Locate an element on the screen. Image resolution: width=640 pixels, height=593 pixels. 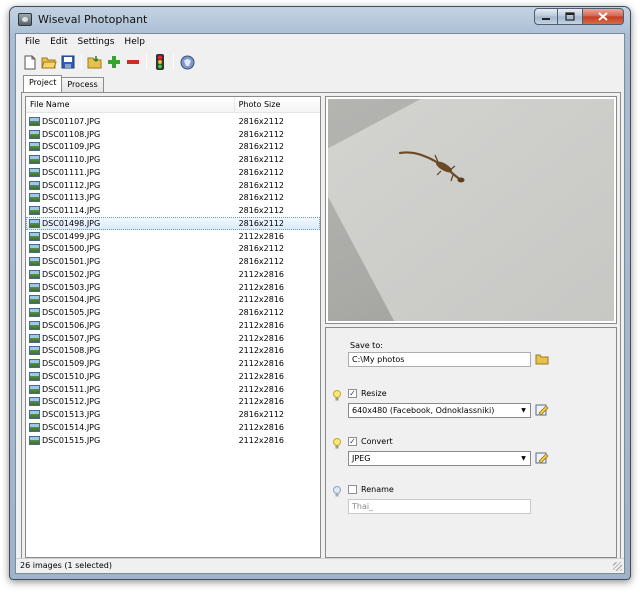
table-row: DSC01501.JPG 2816x2112 is located at coordinates (173, 261).